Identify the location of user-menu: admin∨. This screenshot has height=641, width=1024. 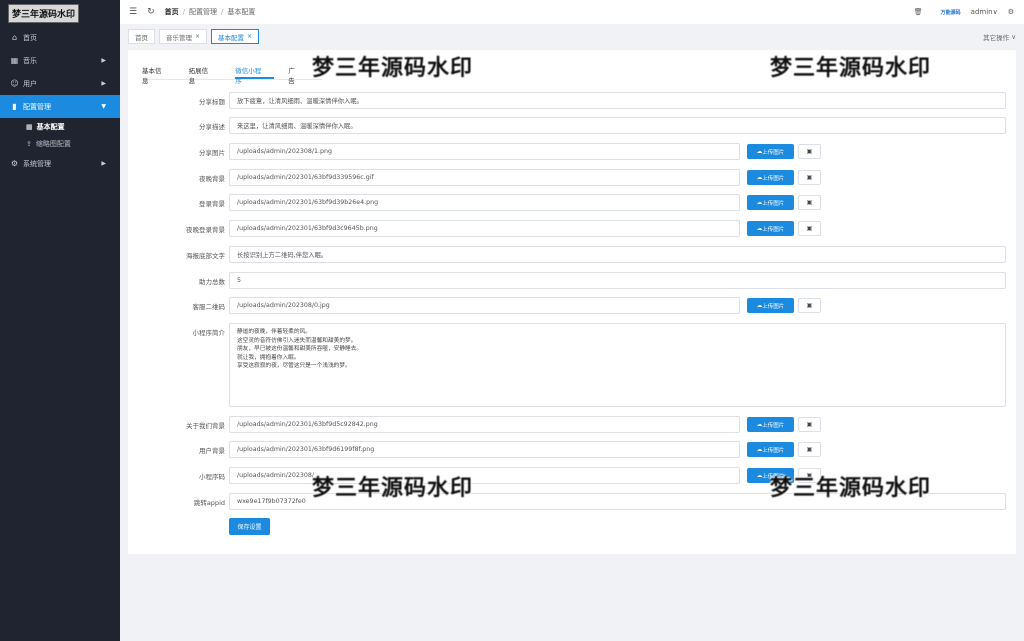
(984, 12).